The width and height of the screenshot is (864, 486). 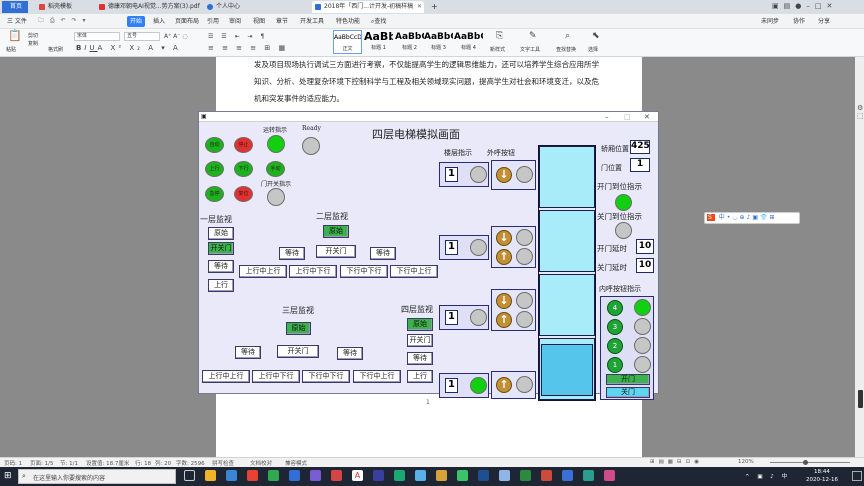 I want to click on down-button: 下行, so click(x=243, y=169).